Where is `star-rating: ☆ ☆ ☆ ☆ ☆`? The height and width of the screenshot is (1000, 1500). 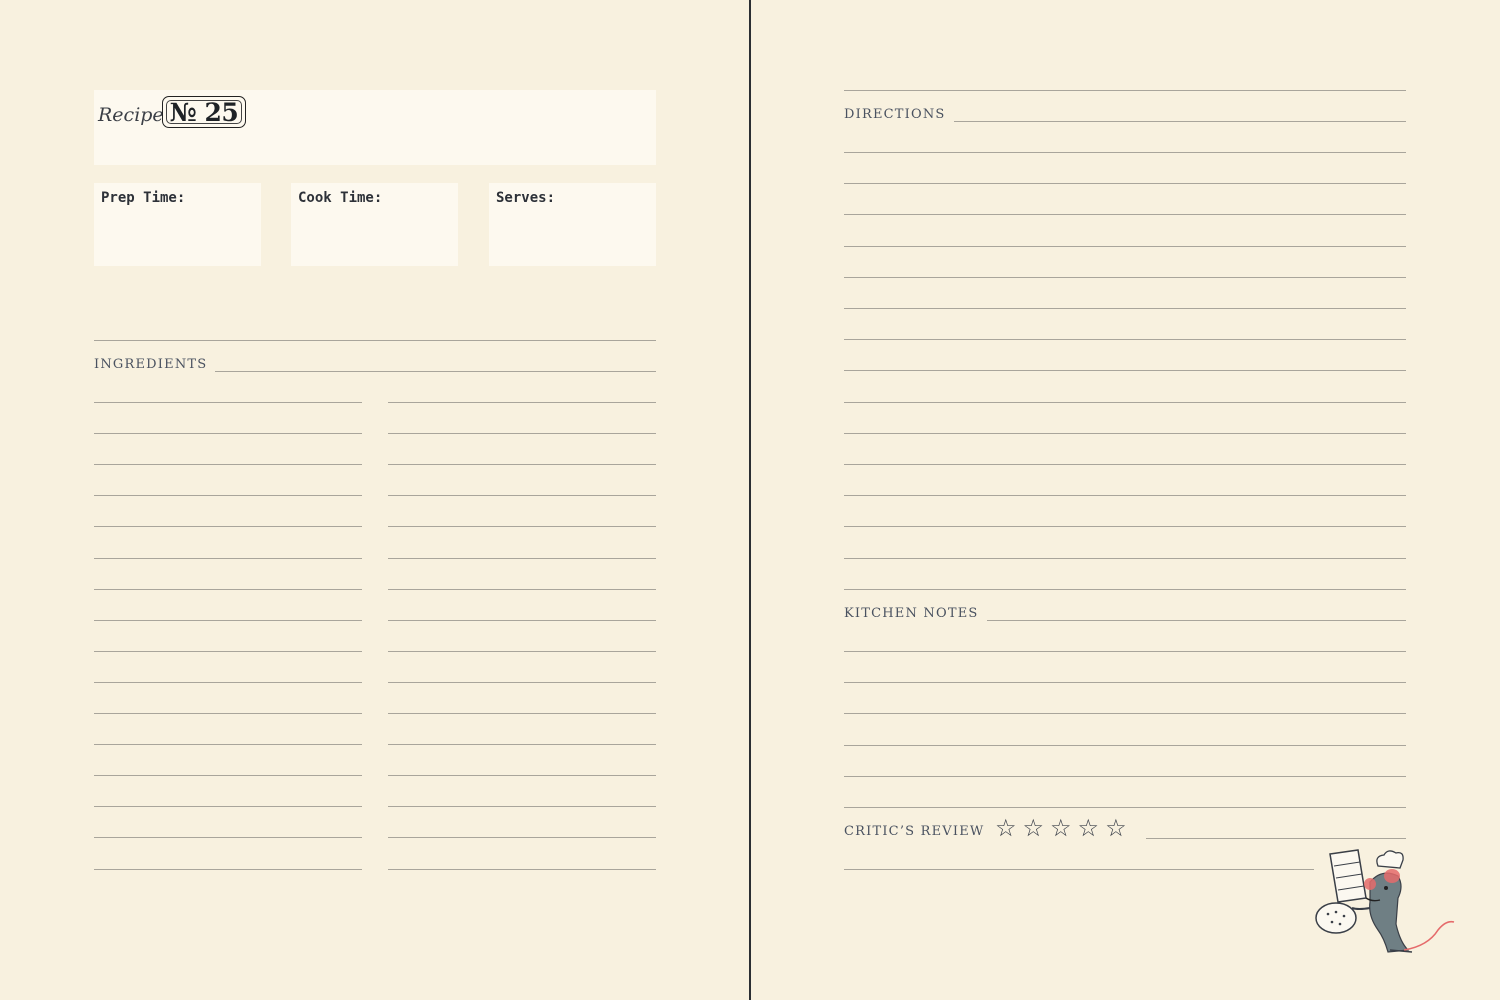
star-rating: ☆ ☆ ☆ ☆ ☆ is located at coordinates (1061, 828).